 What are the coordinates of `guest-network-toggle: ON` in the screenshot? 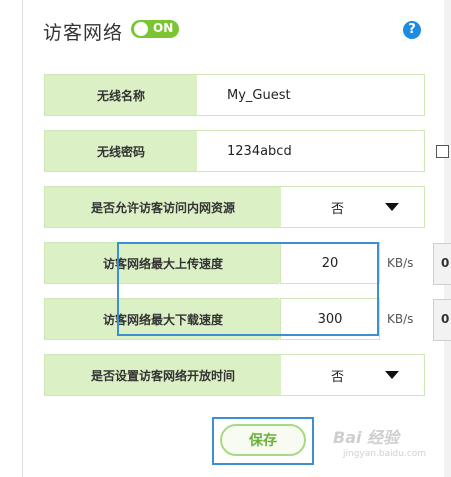 It's located at (155, 29).